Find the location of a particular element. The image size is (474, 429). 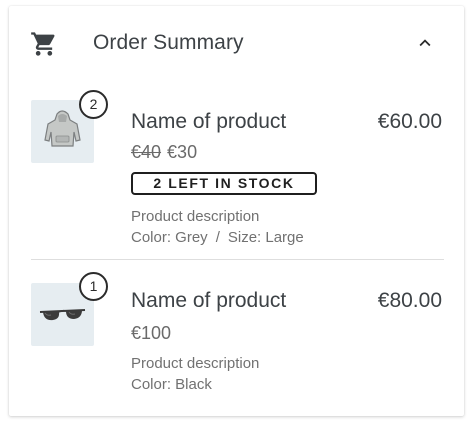

variant-color: Color: Black is located at coordinates (171, 384).